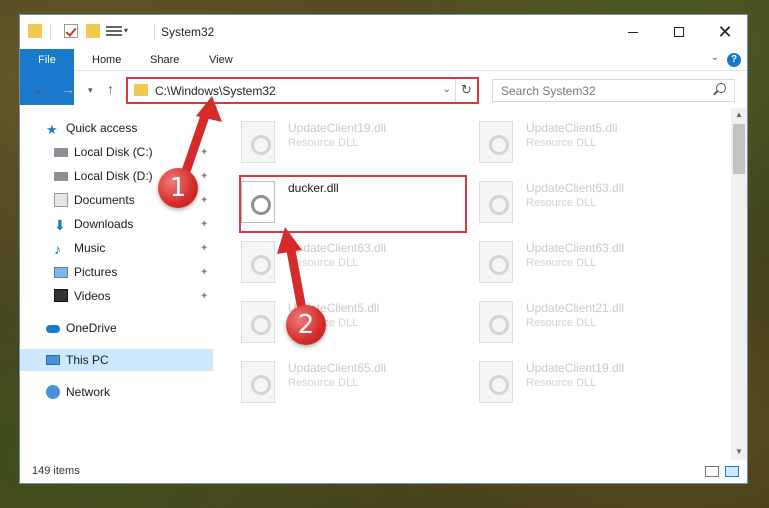  What do you see at coordinates (243, 208) in the screenshot?
I see `annotation-arrows` at bounding box center [243, 208].